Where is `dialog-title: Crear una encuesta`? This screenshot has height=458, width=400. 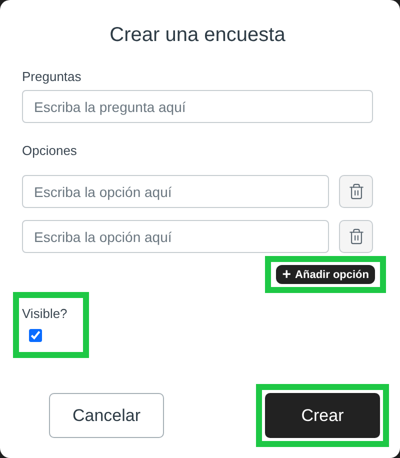
dialog-title: Crear una encuesta is located at coordinates (197, 35).